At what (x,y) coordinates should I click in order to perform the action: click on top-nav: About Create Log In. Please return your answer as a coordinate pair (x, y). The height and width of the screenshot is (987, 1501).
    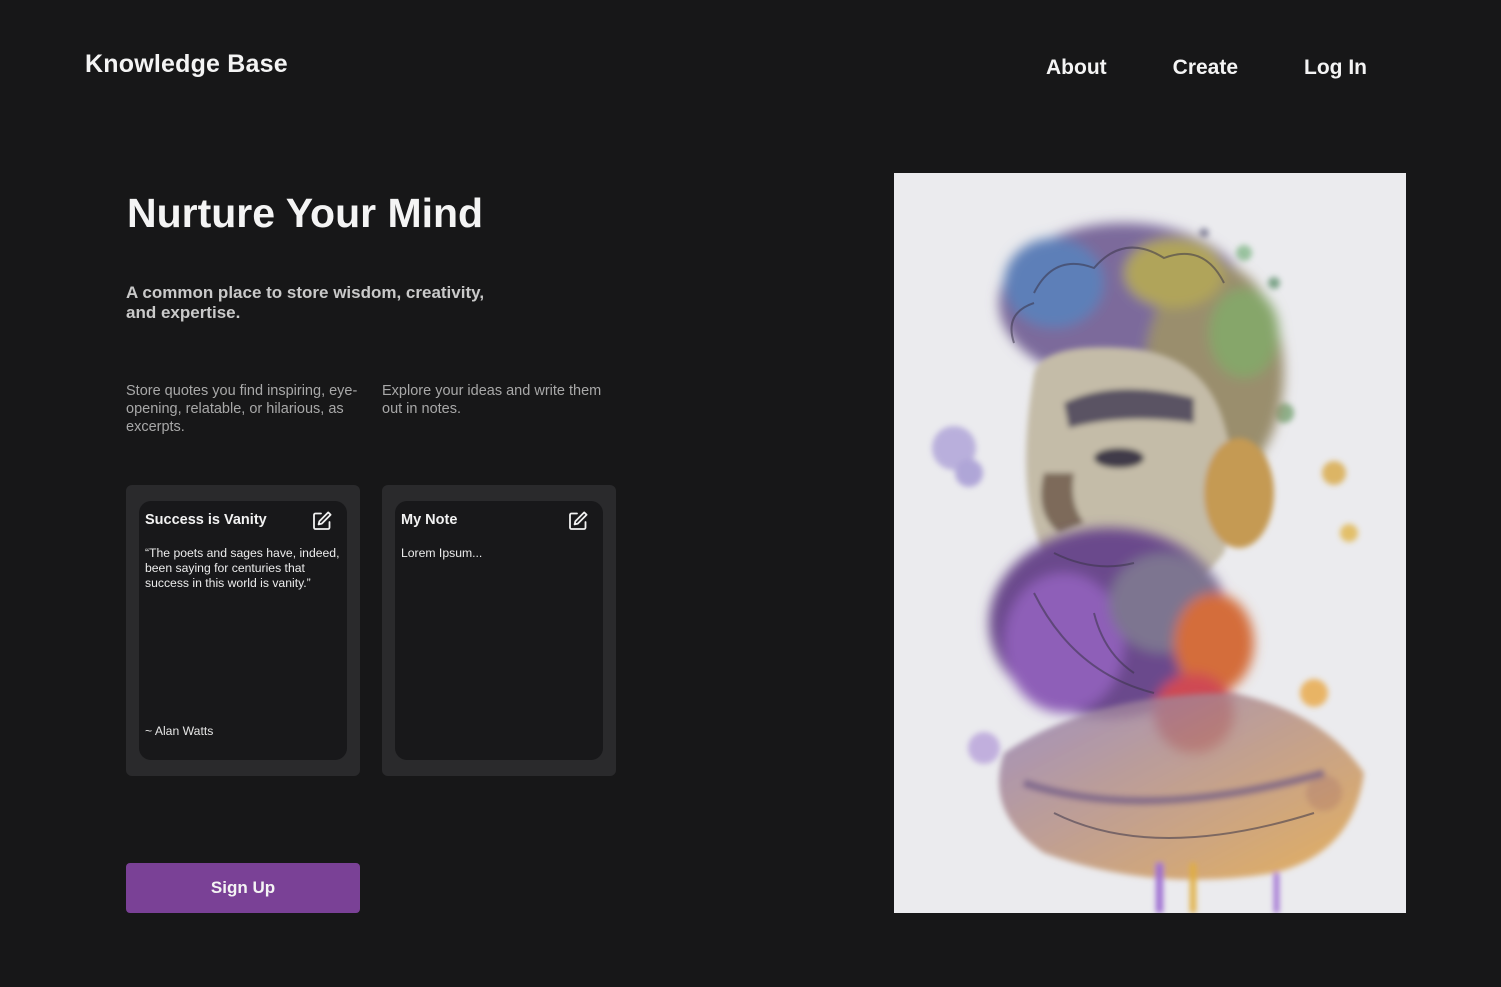
    Looking at the image, I should click on (1206, 68).